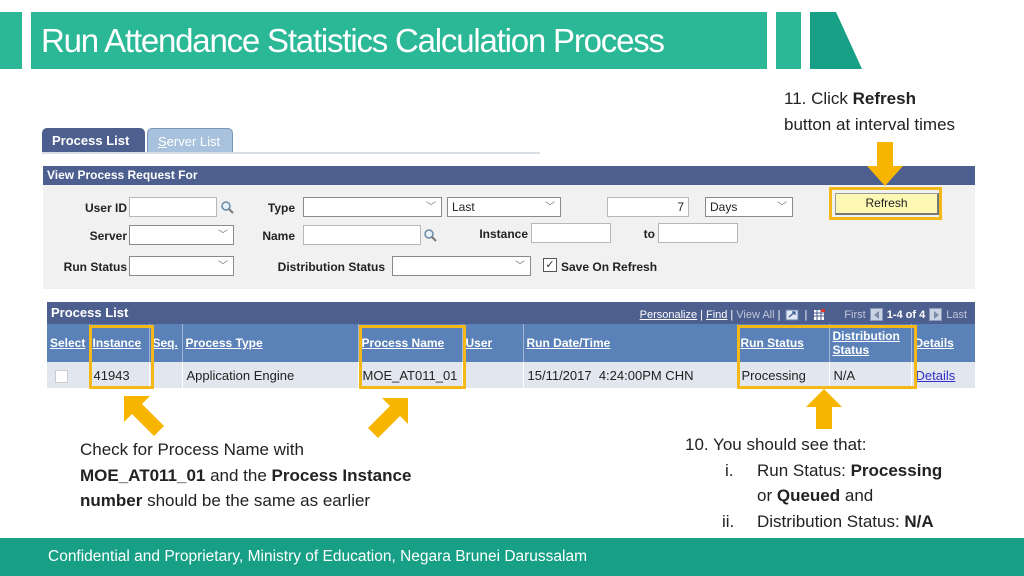  I want to click on name-label: Name, so click(278, 236).